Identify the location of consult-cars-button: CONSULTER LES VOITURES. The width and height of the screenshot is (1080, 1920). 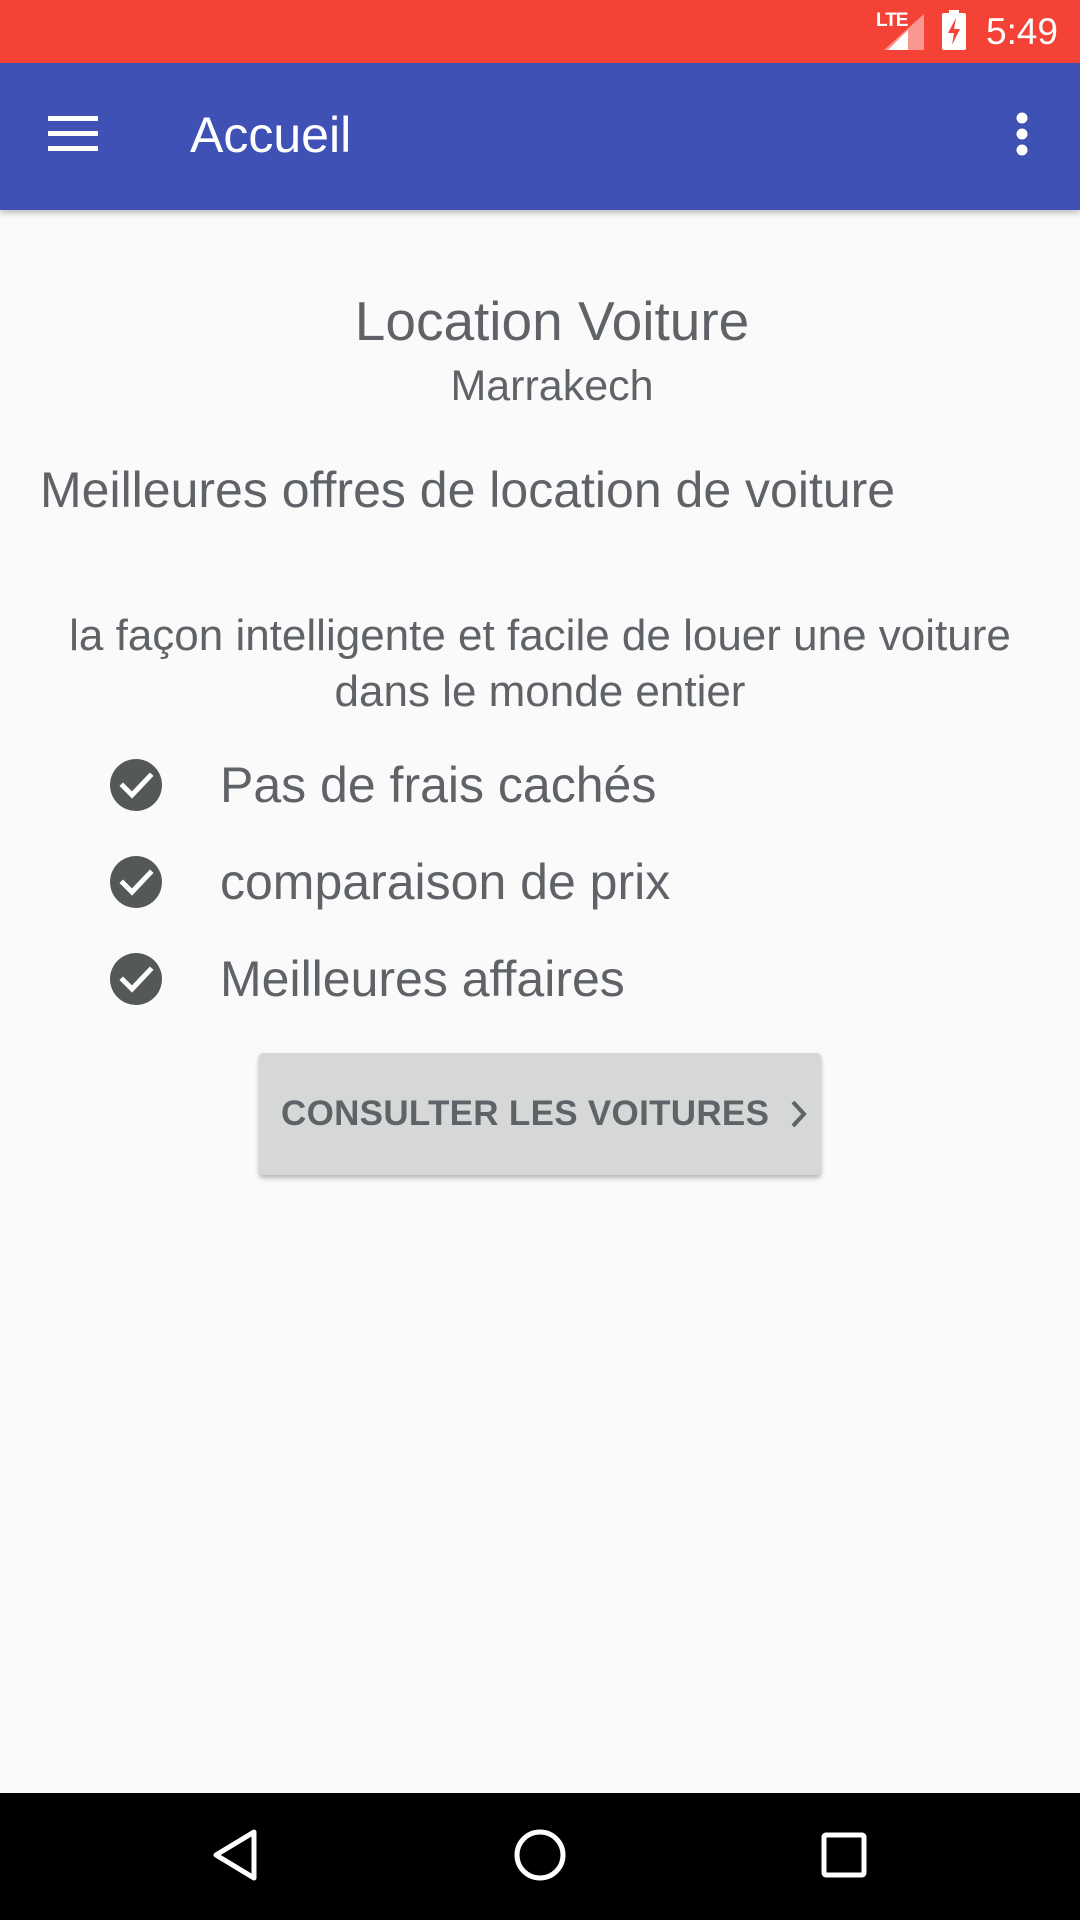
(540, 1114).